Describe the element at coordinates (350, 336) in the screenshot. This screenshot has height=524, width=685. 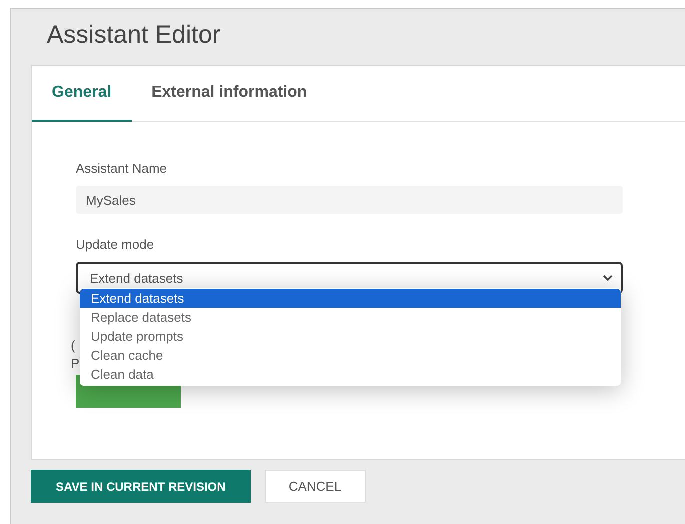
I see `dropdown-option: Update prompts` at that location.